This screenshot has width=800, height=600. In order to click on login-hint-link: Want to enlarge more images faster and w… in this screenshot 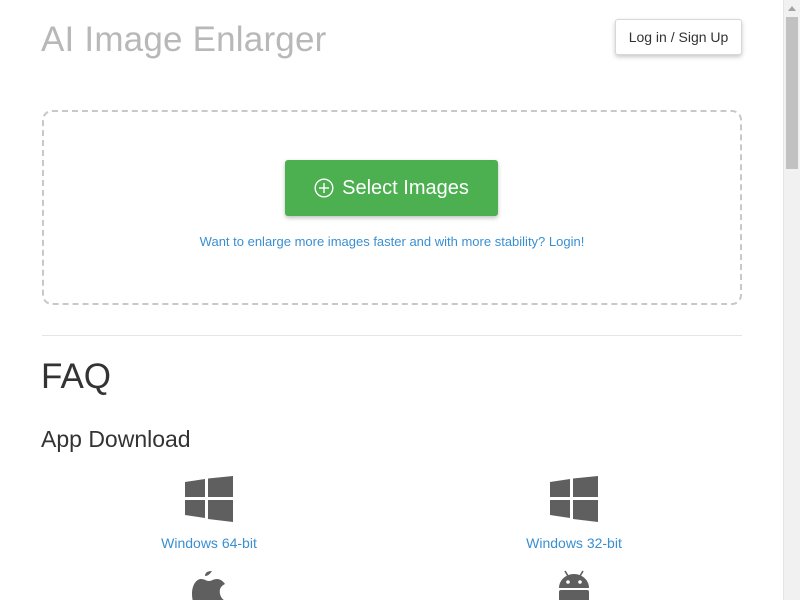, I will do `click(392, 241)`.